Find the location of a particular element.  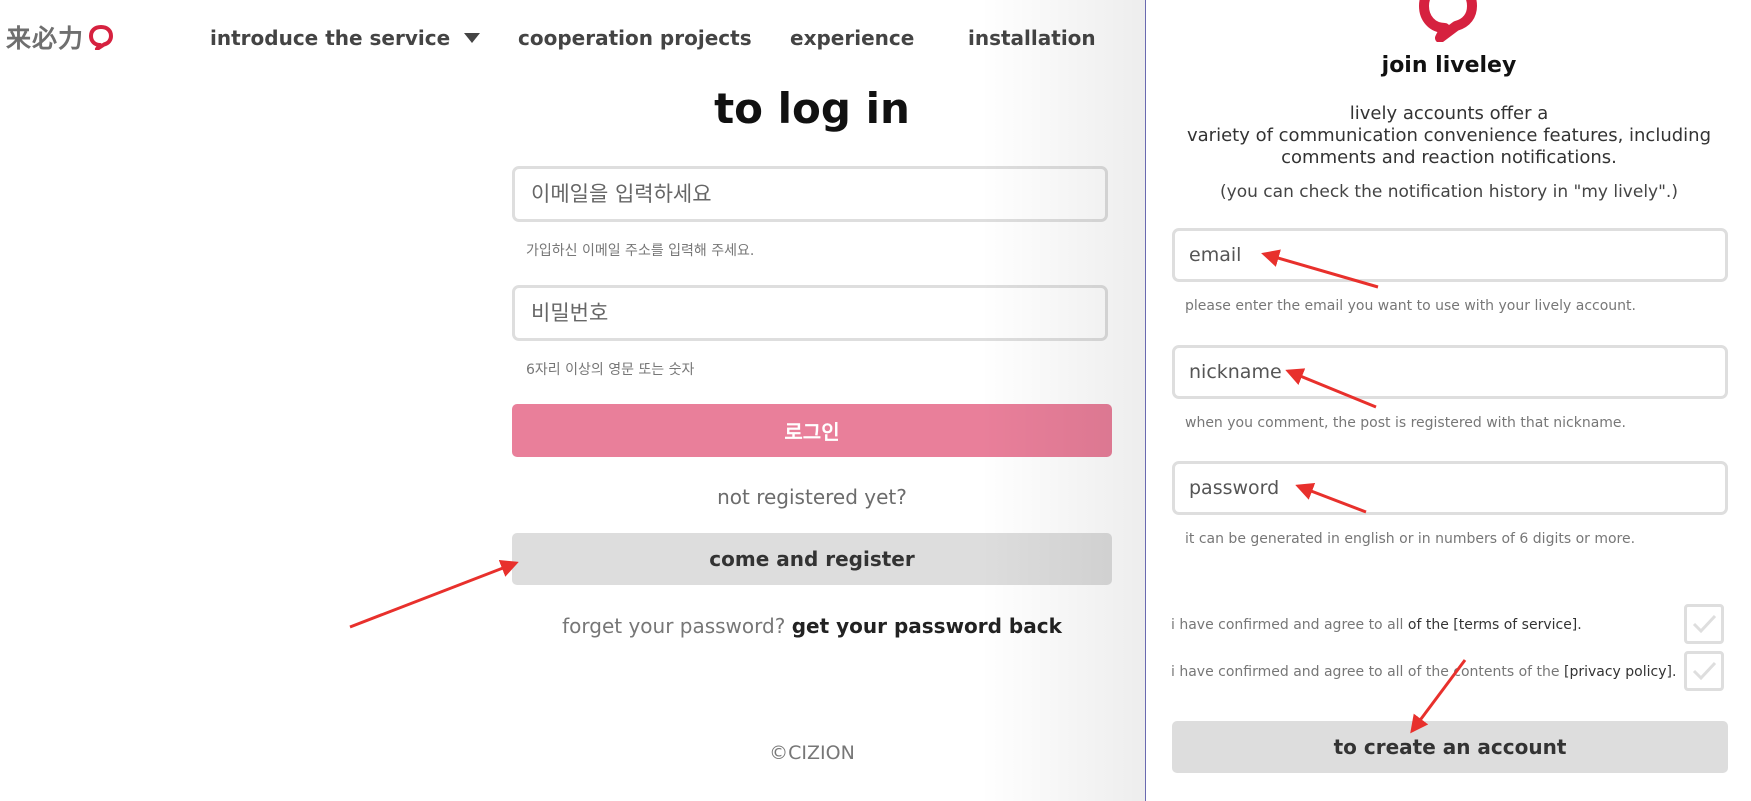

terms-prefix: i have confirmed and agree to all is located at coordinates (1287, 625).